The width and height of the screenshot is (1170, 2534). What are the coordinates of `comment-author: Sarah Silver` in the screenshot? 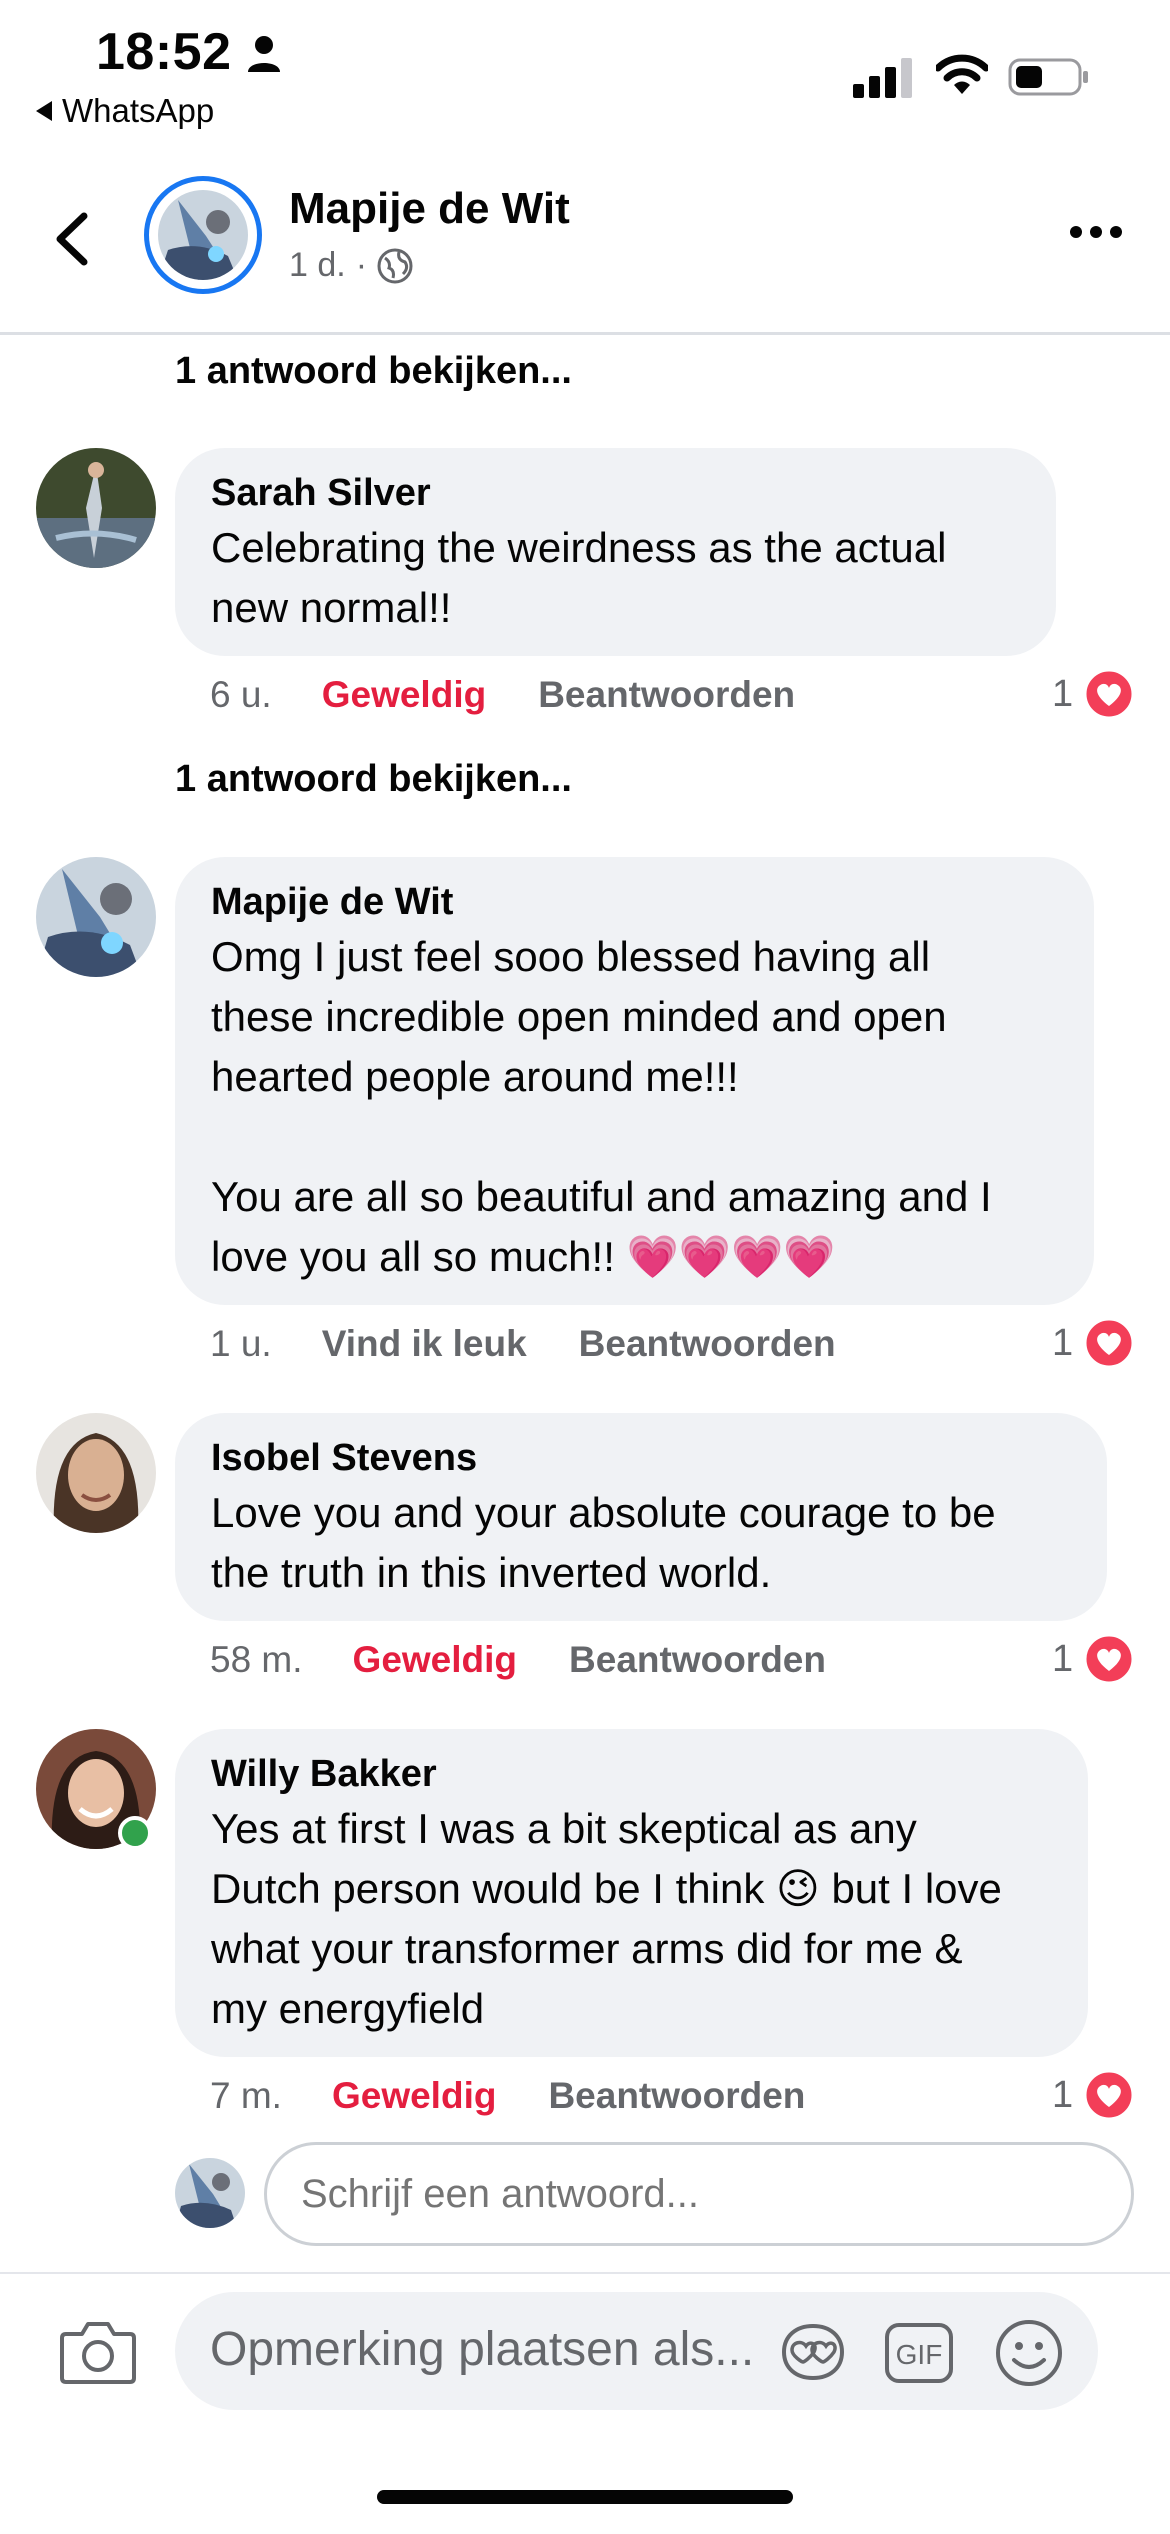 It's located at (615, 493).